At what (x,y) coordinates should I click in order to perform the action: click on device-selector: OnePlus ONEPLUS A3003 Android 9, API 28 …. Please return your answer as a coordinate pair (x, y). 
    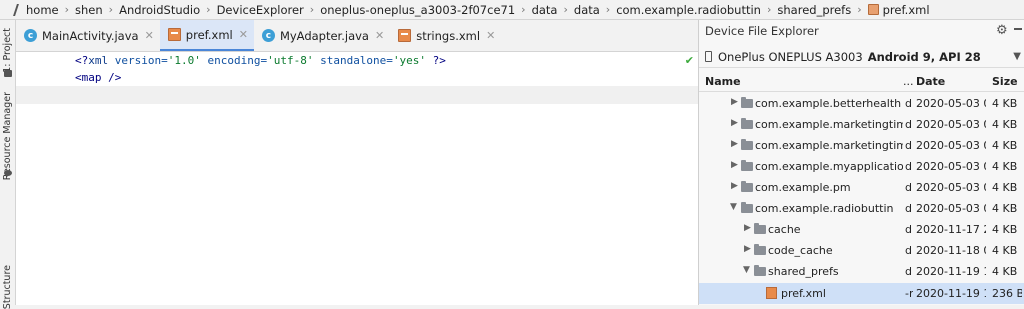
    Looking at the image, I should click on (861, 57).